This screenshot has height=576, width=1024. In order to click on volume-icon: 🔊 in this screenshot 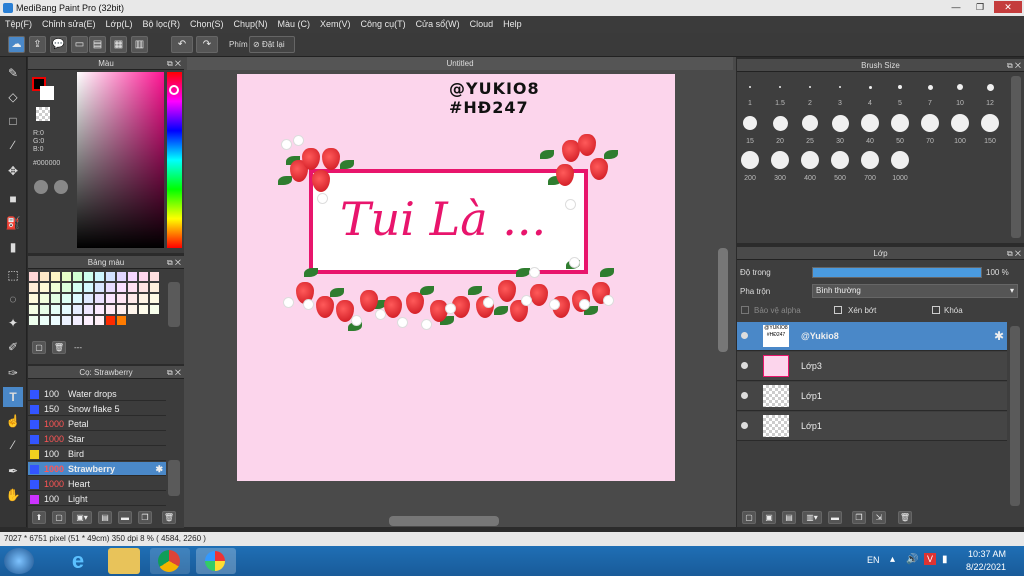, I will do `click(912, 559)`.